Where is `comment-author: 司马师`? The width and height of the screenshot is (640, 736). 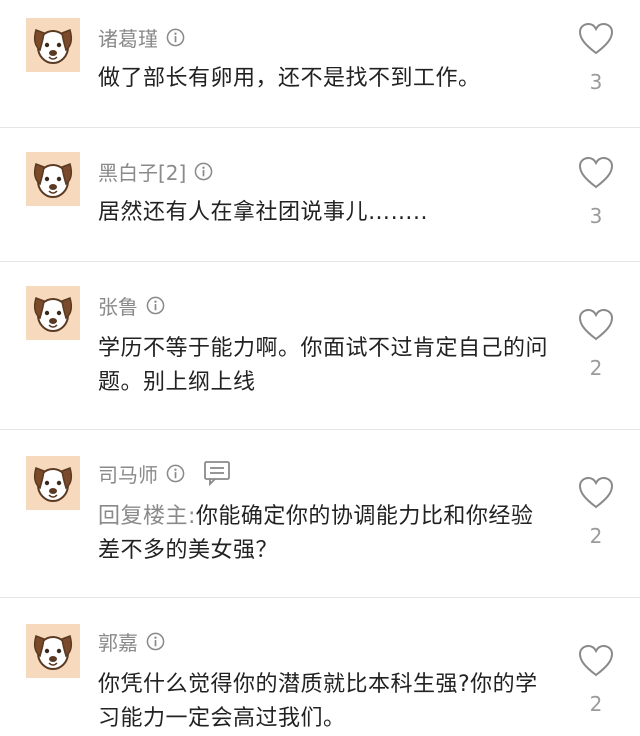
comment-author: 司马师 is located at coordinates (128, 473).